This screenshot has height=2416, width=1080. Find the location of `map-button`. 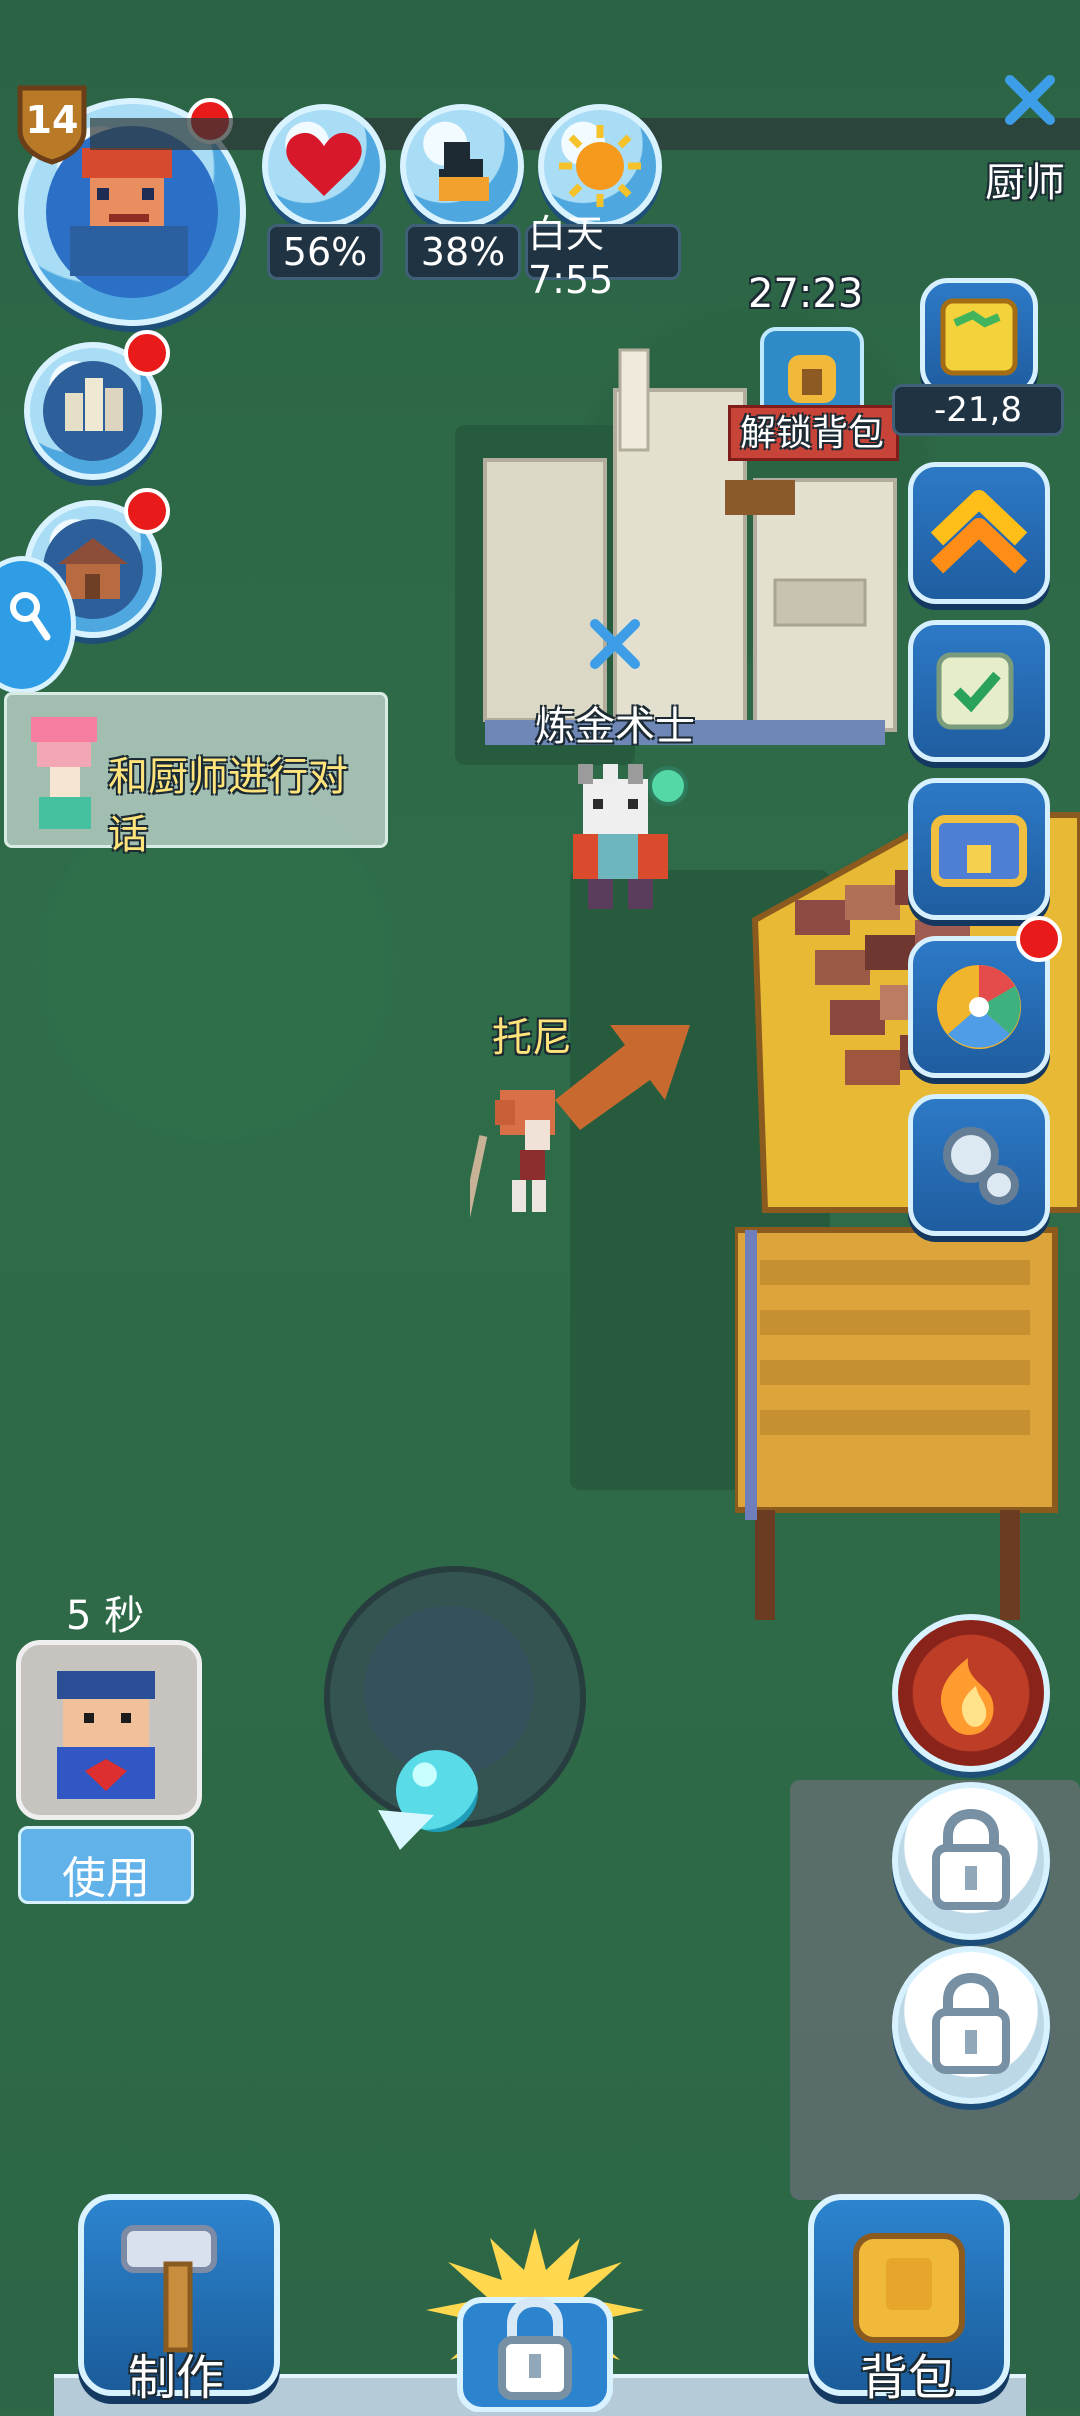

map-button is located at coordinates (979, 337).